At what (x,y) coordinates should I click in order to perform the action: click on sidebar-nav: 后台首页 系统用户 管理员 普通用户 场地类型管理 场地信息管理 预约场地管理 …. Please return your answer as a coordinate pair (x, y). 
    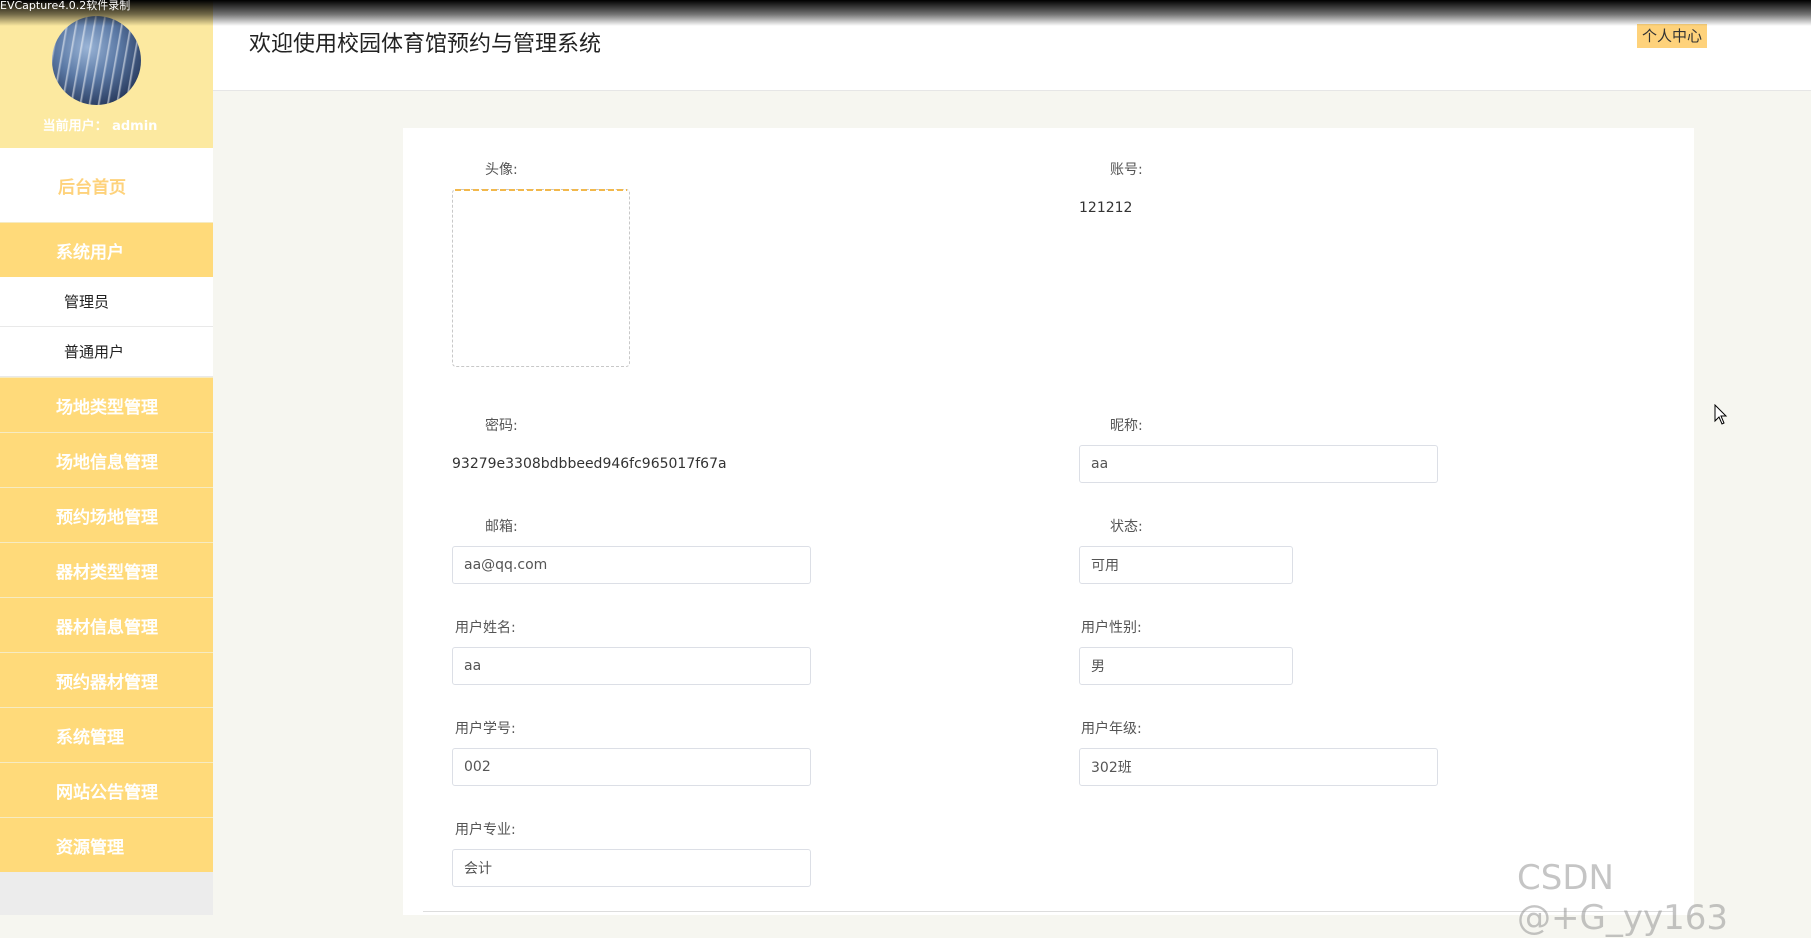
    Looking at the image, I should click on (106, 510).